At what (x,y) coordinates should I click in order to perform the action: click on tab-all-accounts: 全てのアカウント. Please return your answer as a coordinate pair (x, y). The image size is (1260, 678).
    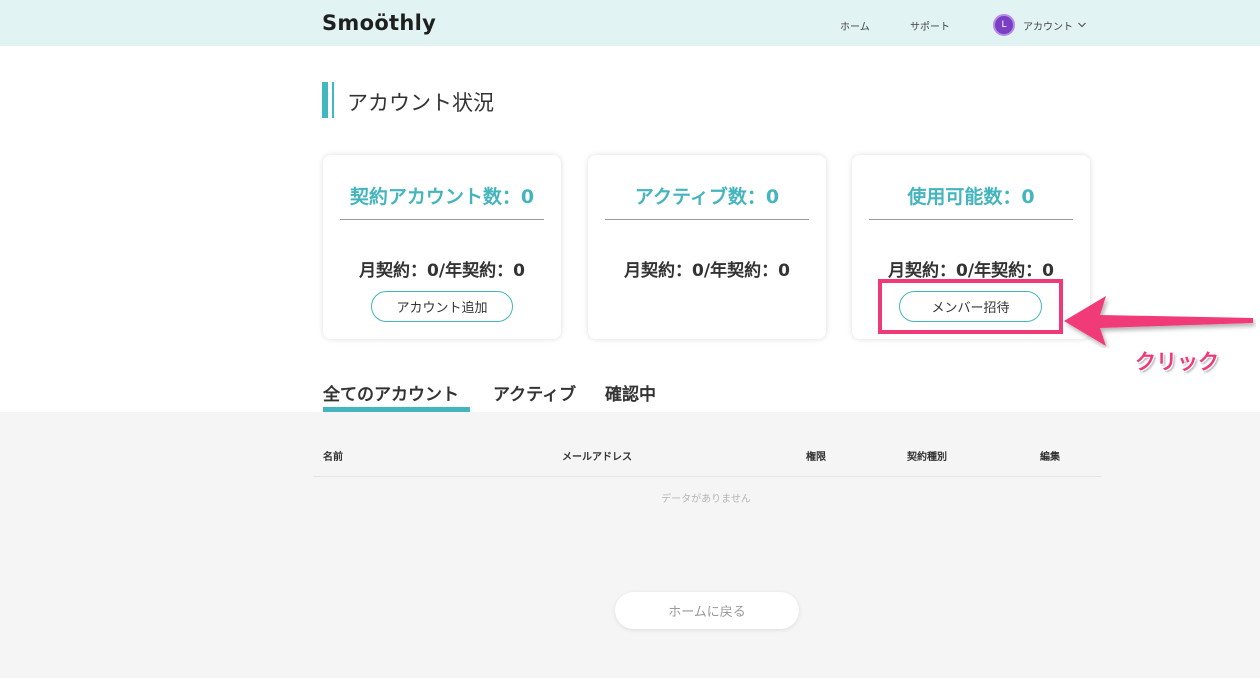
    Looking at the image, I should click on (391, 392).